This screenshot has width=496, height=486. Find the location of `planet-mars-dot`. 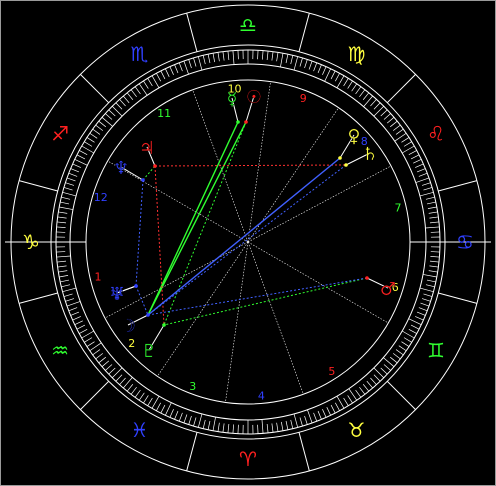

planet-mars-dot is located at coordinates (367, 278).